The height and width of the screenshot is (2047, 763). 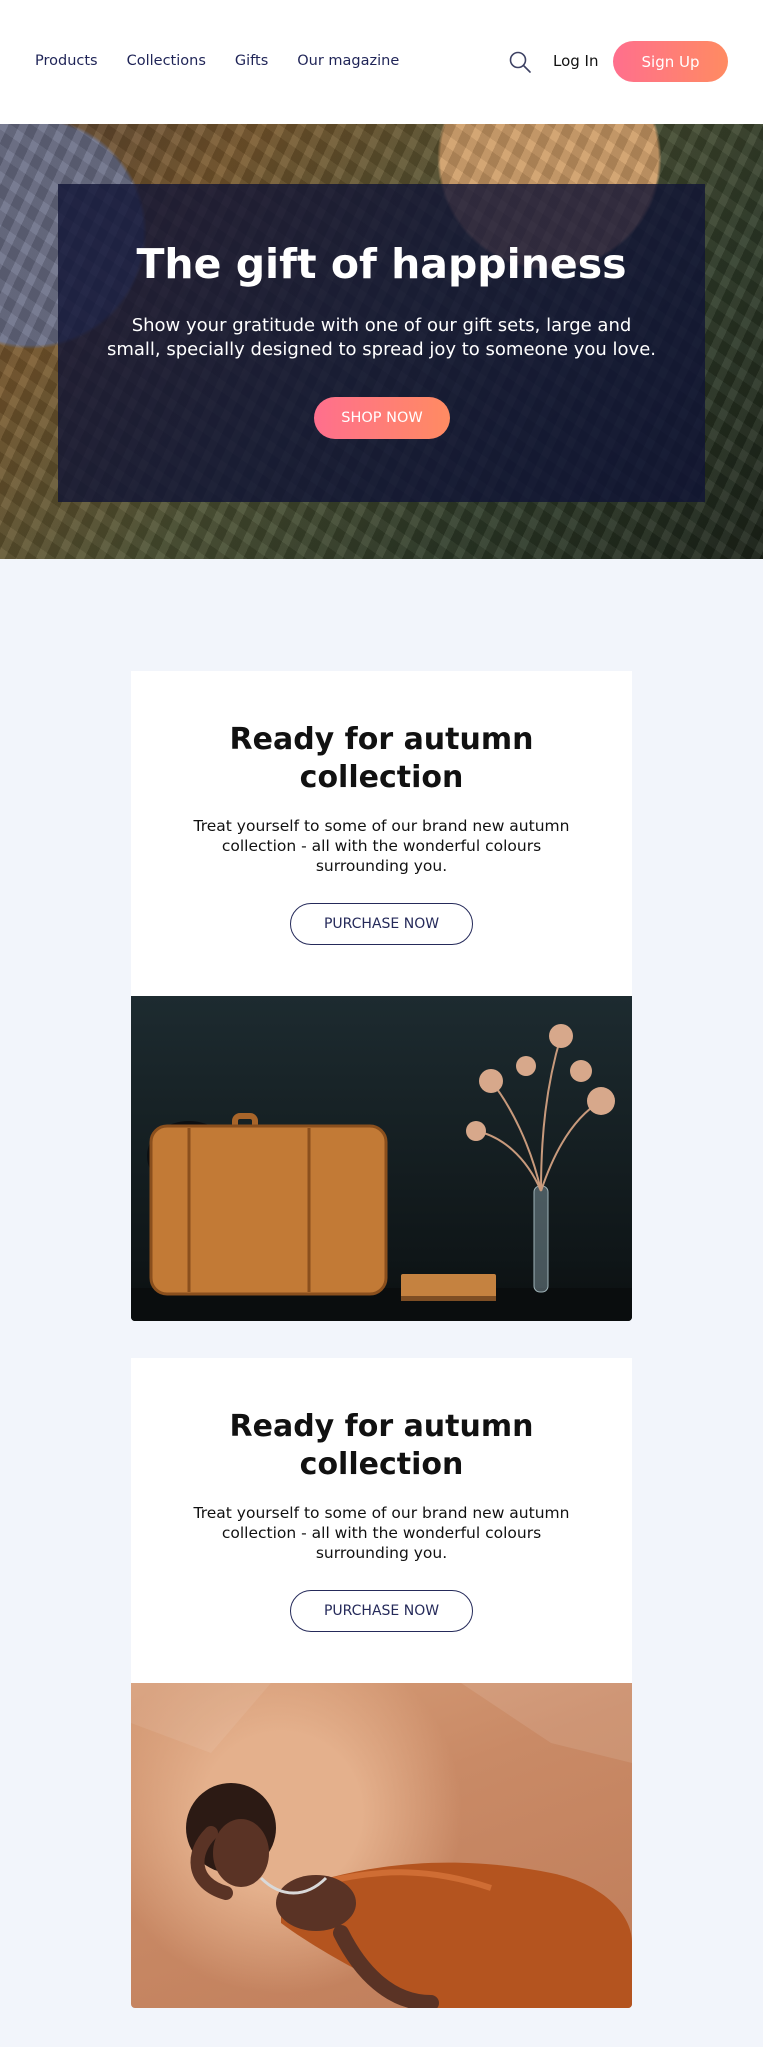 I want to click on suitcase-photo, so click(x=381, y=1158).